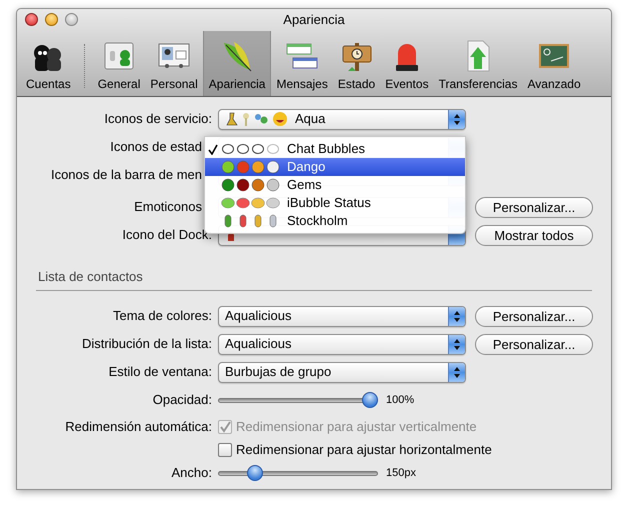 The width and height of the screenshot is (628, 511). Describe the element at coordinates (119, 63) in the screenshot. I see `toolbar-tab: General` at that location.